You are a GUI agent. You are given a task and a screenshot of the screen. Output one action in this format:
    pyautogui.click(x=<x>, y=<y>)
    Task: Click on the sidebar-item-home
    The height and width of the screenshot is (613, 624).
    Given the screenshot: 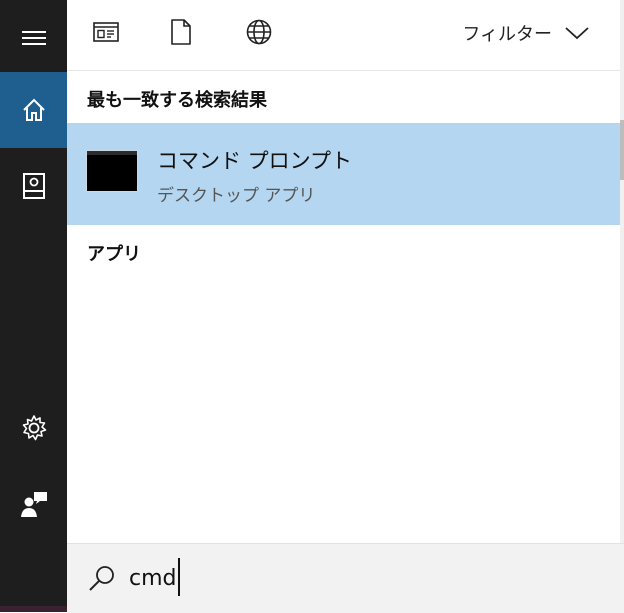 What is the action you would take?
    pyautogui.click(x=33, y=110)
    